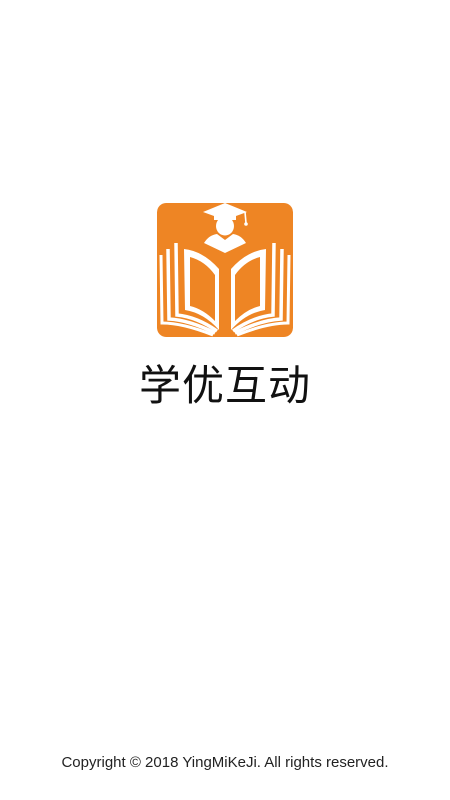 This screenshot has width=450, height=800. I want to click on open-book-graduate-icon, so click(225, 270).